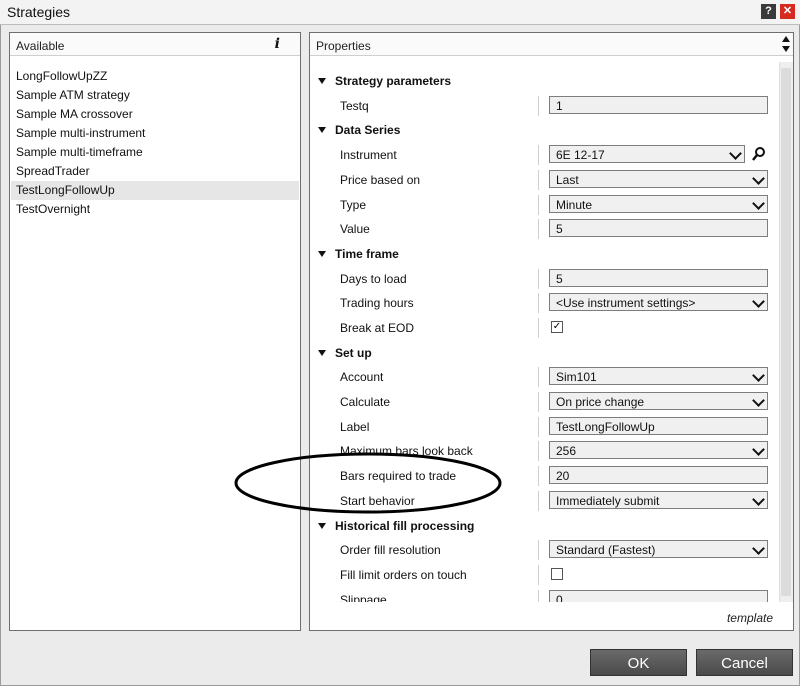 The image size is (800, 686). Describe the element at coordinates (368, 130) in the screenshot. I see `category-label: Data Series` at that location.